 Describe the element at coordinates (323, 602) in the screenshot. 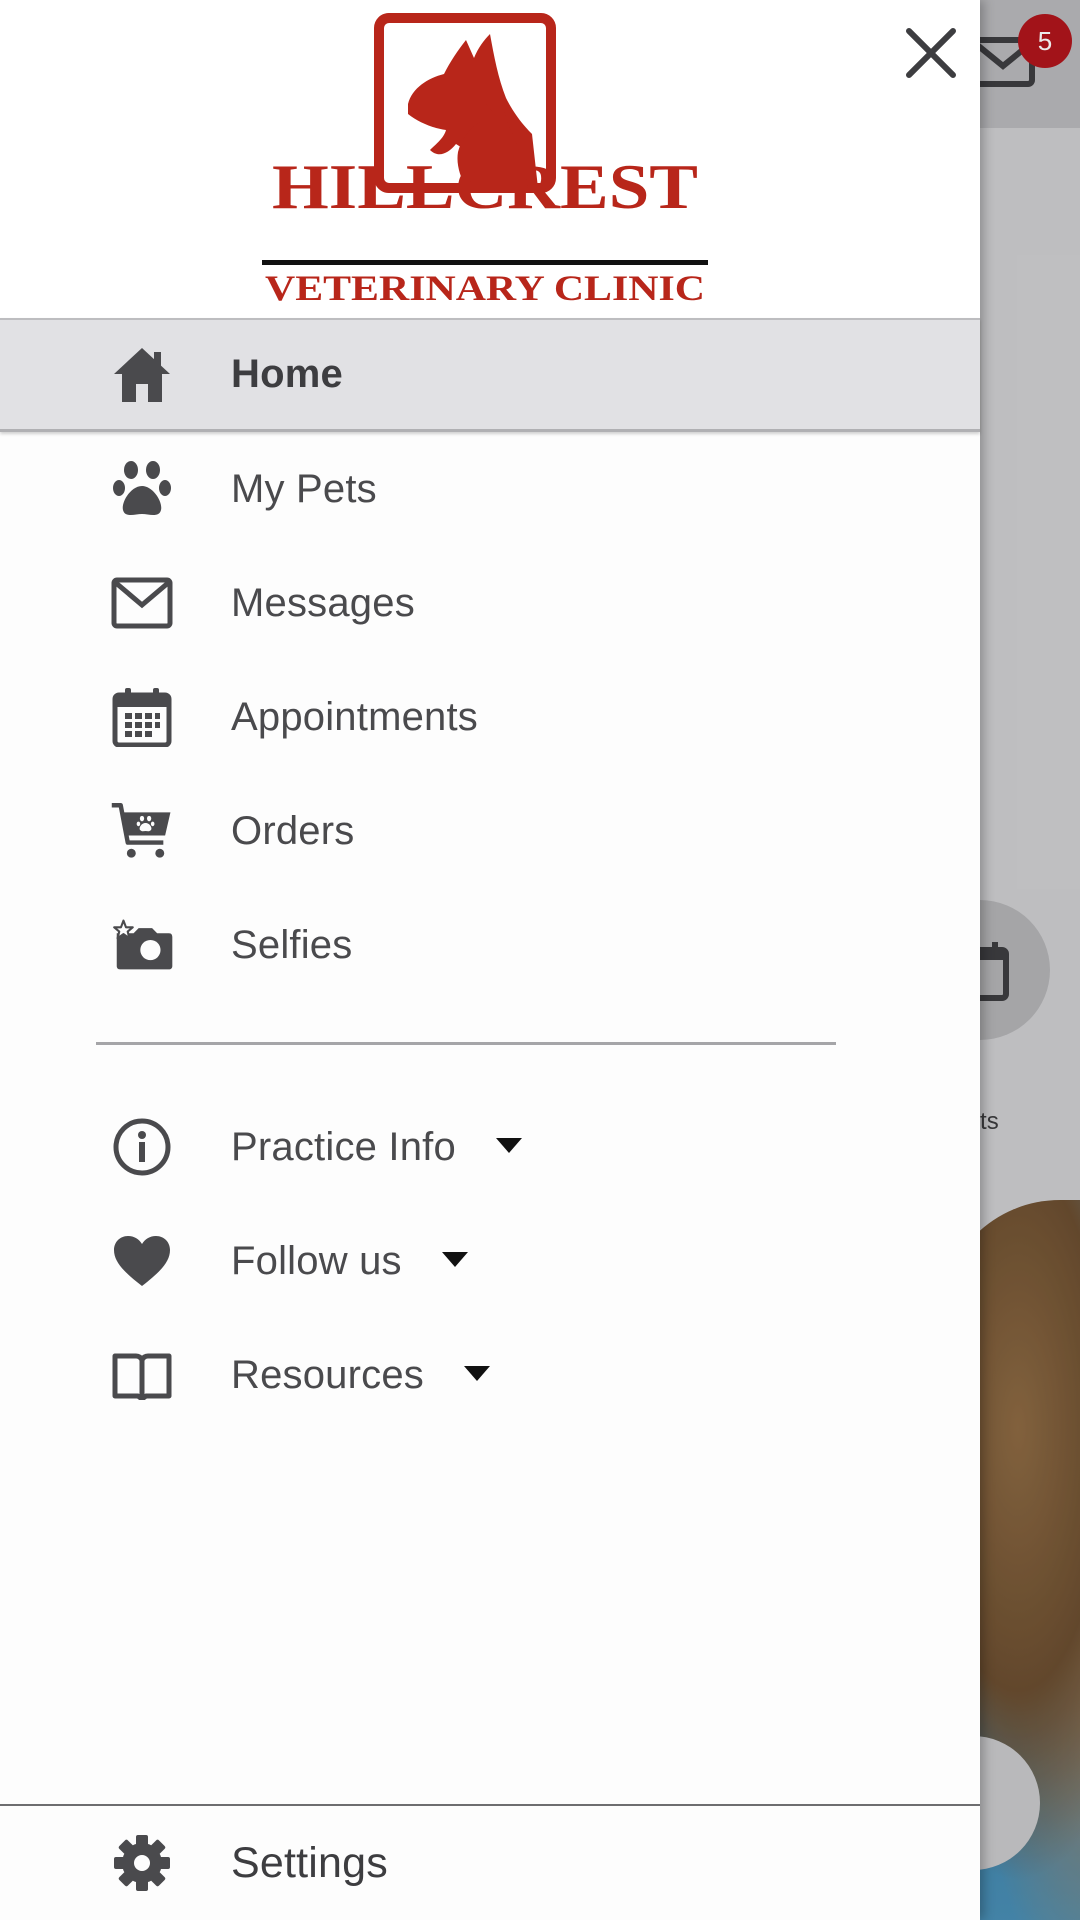

I see `menu-label-messages: Messages` at that location.